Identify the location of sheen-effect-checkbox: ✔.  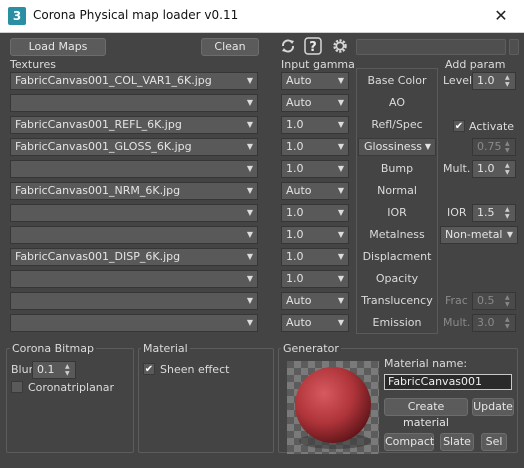
(149, 369).